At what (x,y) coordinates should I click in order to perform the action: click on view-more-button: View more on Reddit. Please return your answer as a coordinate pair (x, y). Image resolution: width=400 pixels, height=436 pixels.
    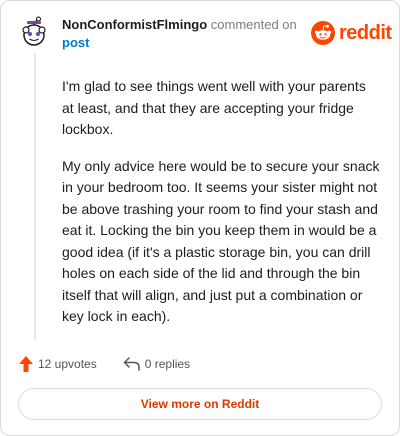
    Looking at the image, I should click on (200, 404).